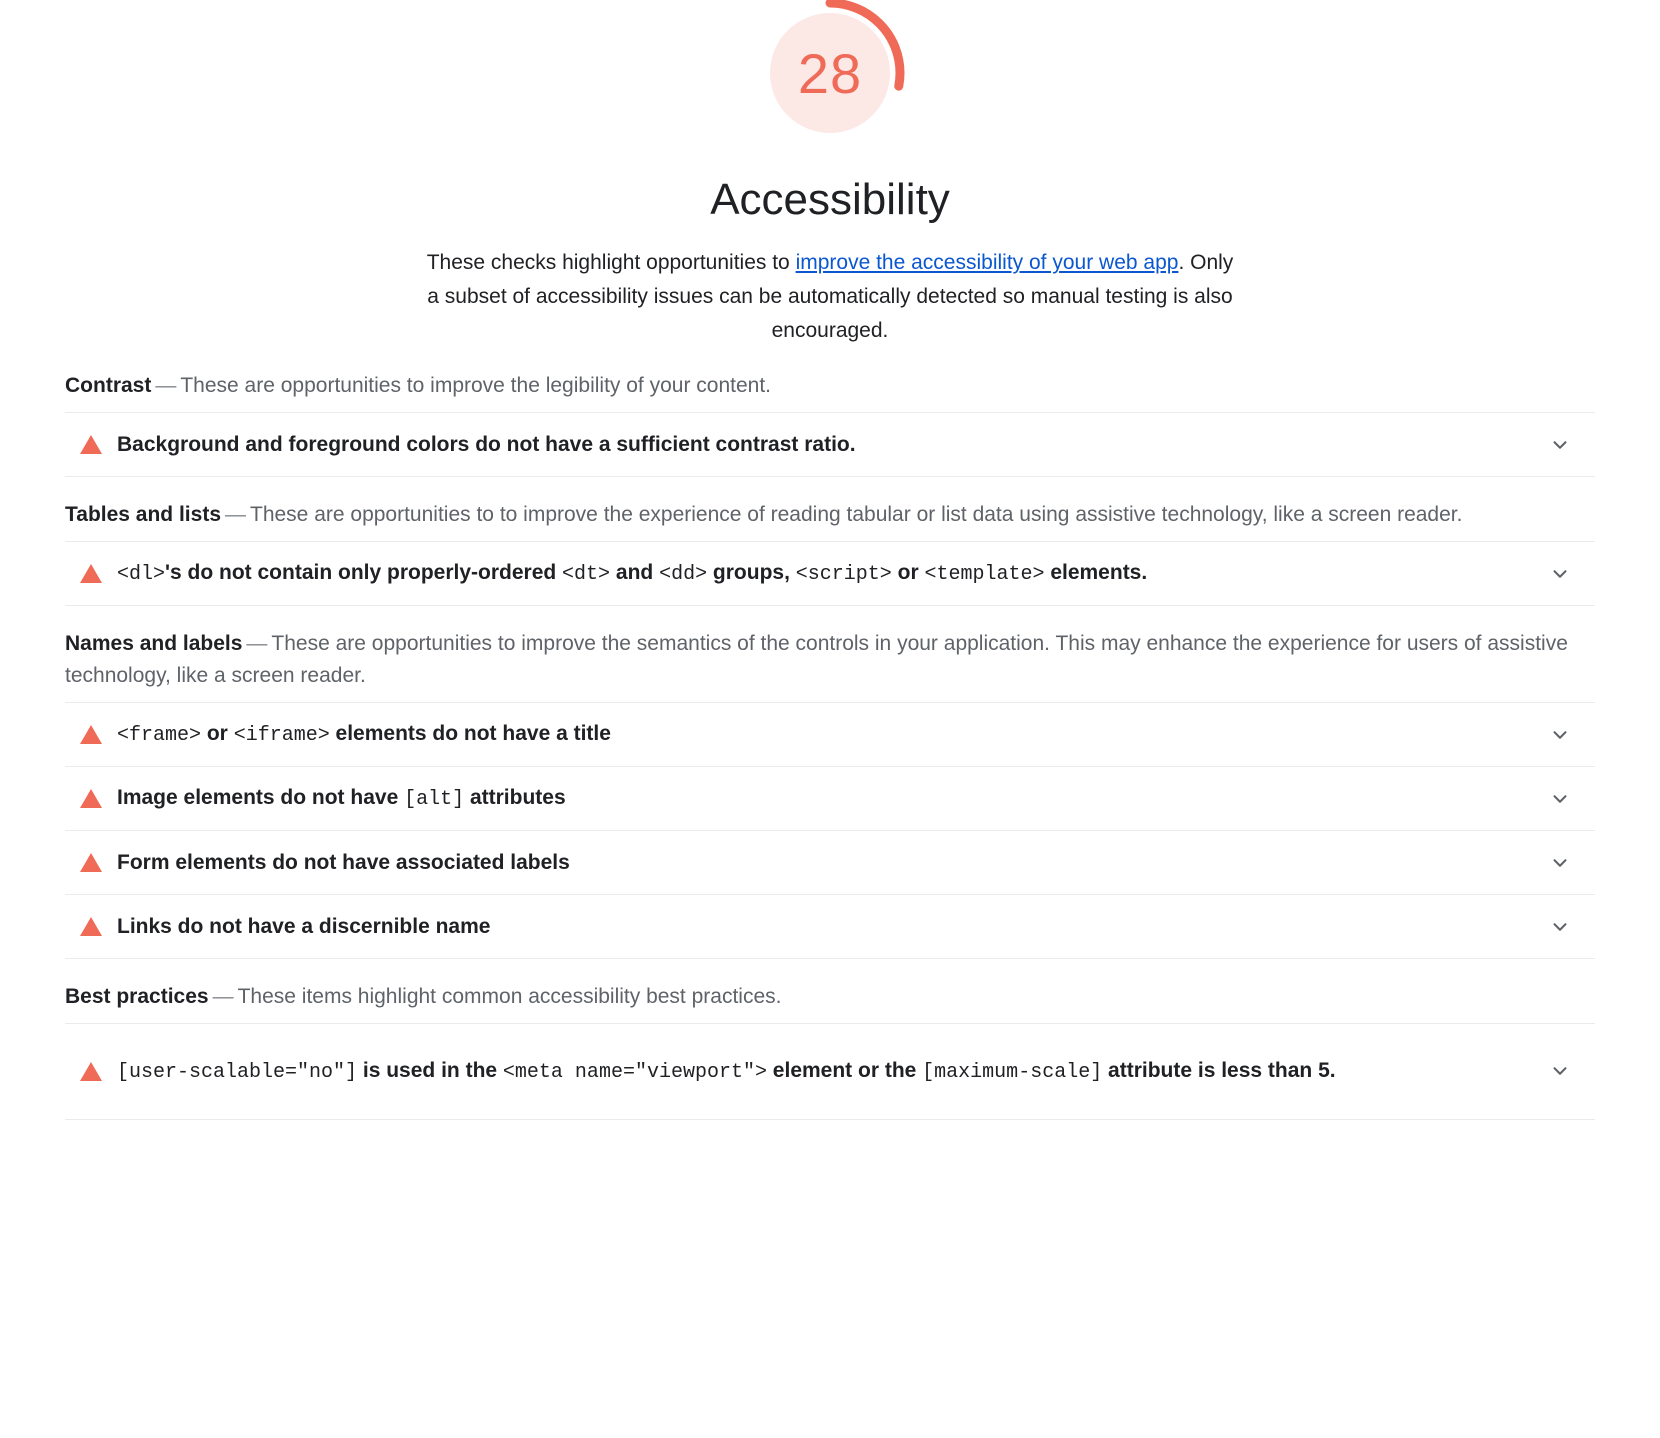 This screenshot has height=1438, width=1660. What do you see at coordinates (137, 997) in the screenshot?
I see `audit-group-title: Best practices` at bounding box center [137, 997].